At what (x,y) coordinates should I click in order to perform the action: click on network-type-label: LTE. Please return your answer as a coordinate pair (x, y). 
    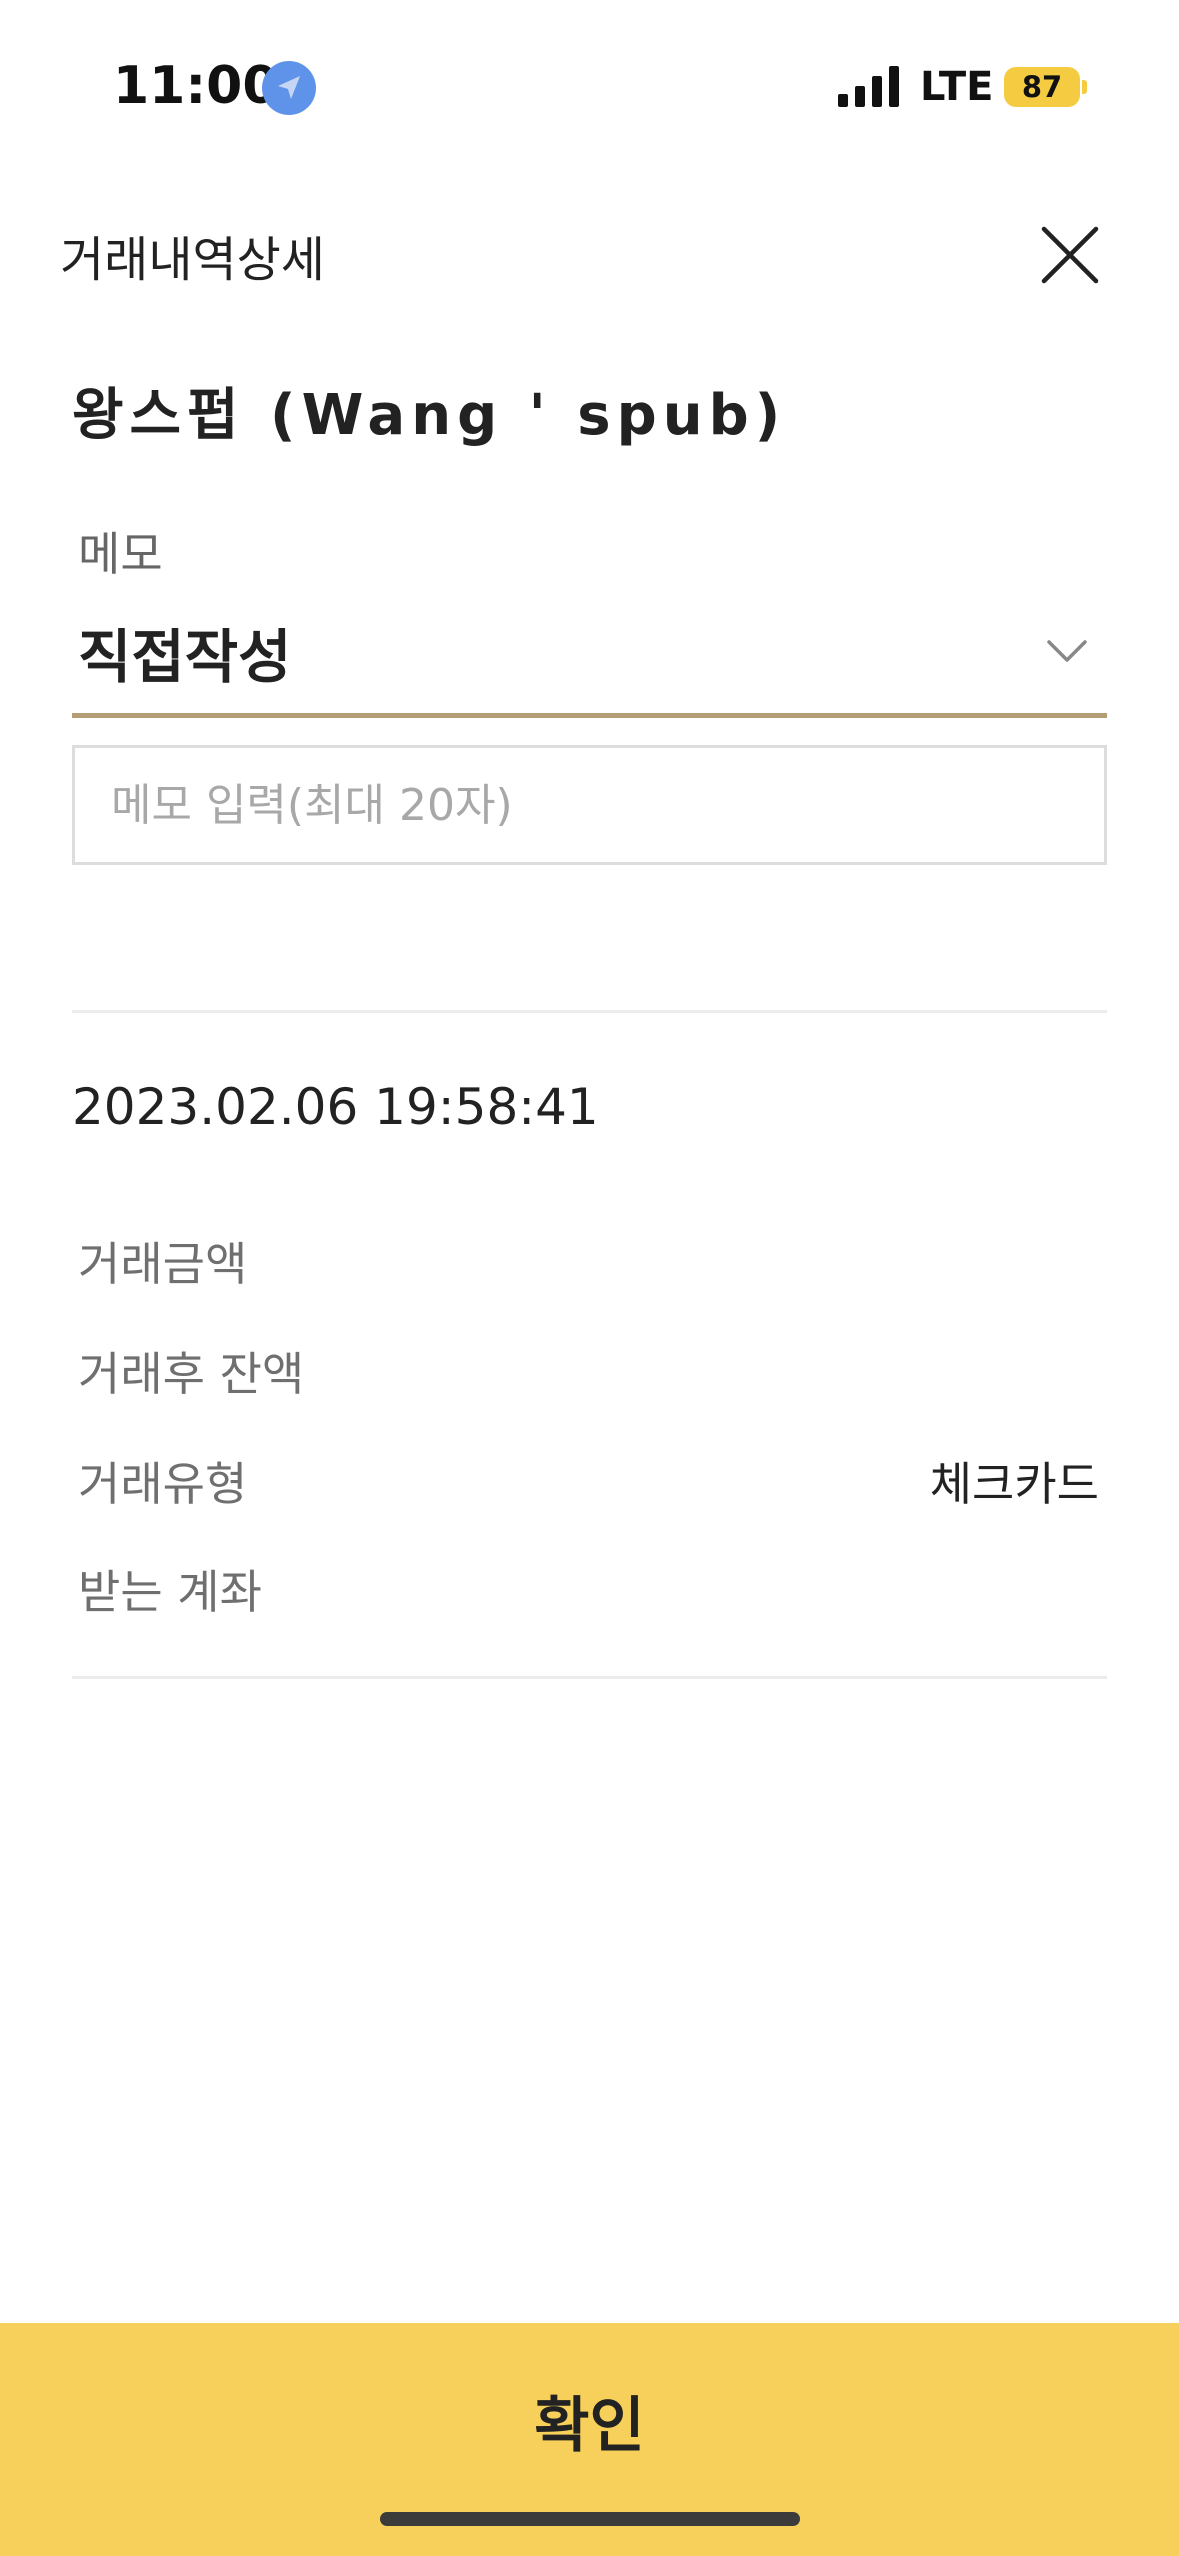
    Looking at the image, I should click on (957, 87).